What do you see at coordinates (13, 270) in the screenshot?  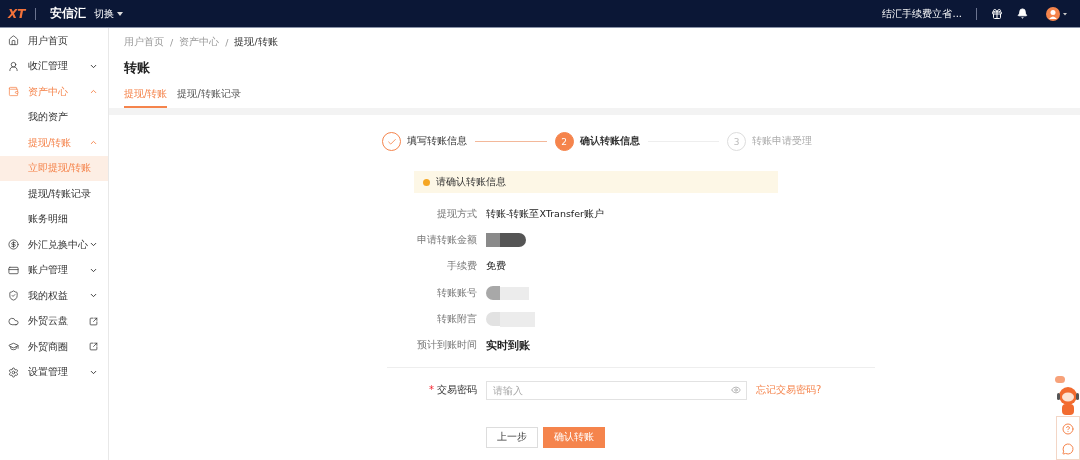 I see `card-icon` at bounding box center [13, 270].